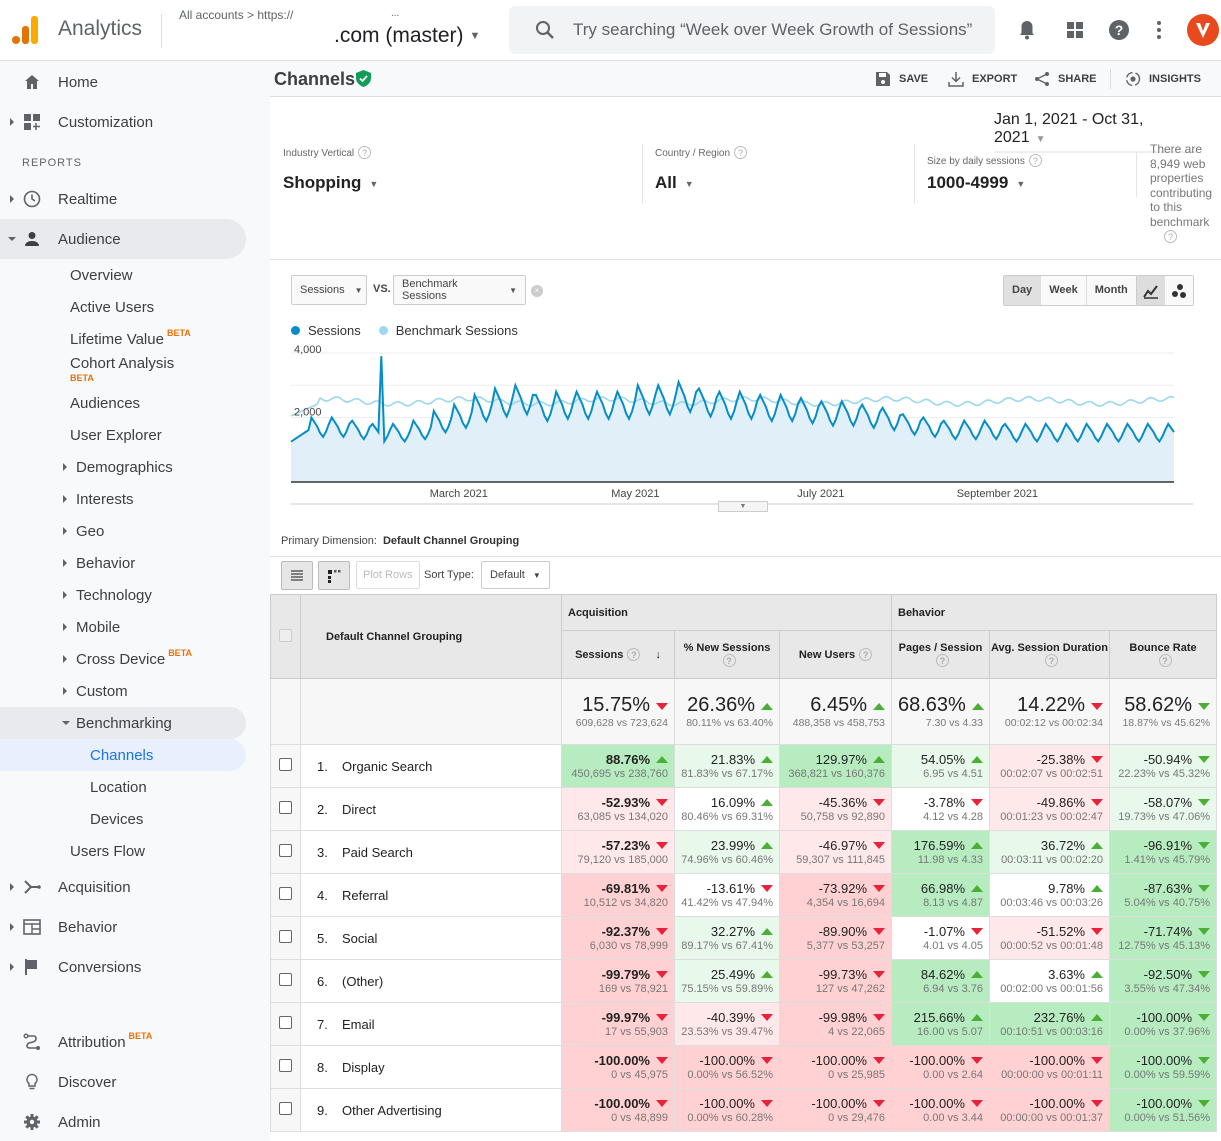  Describe the element at coordinates (701, 169) in the screenshot. I see `country-region-filter: Country / Region? All ▼` at that location.